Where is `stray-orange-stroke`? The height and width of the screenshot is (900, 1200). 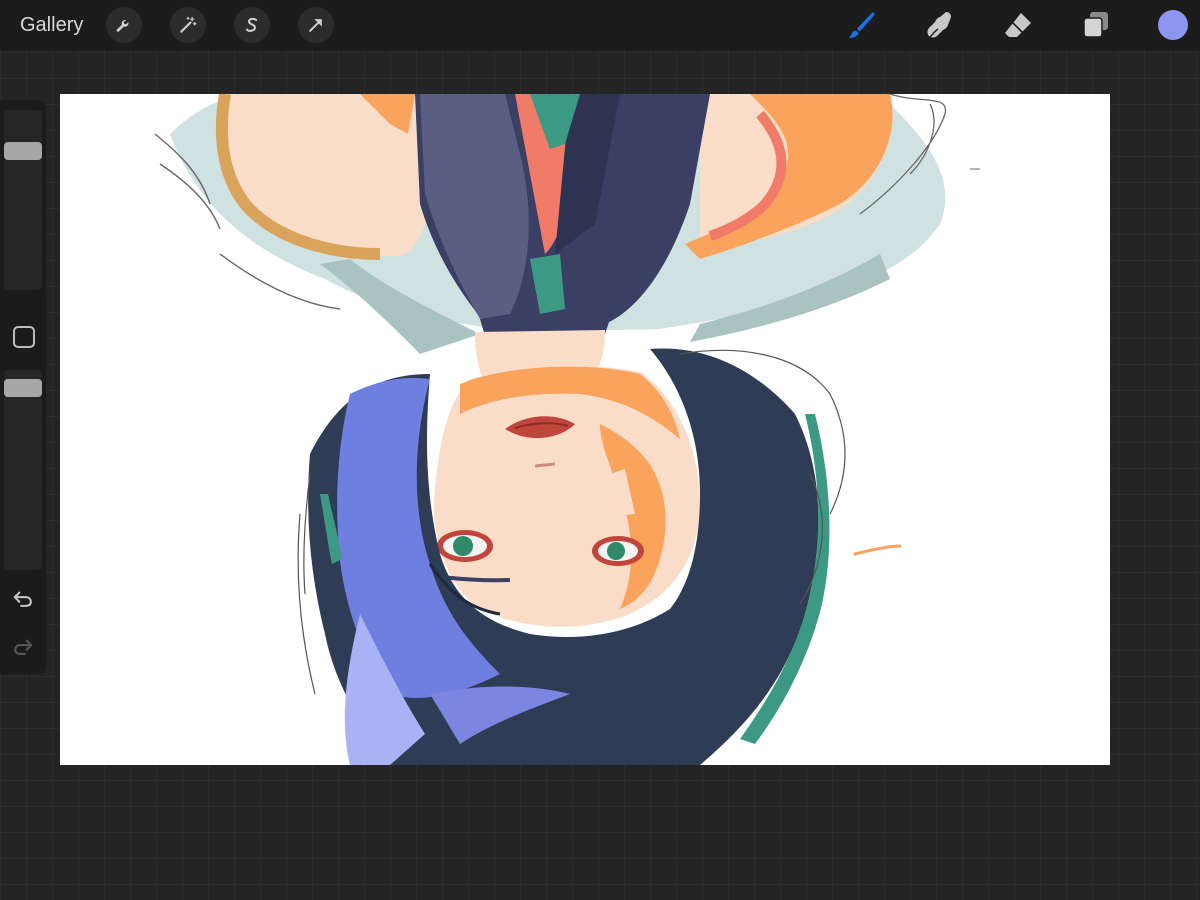
stray-orange-stroke is located at coordinates (877, 550).